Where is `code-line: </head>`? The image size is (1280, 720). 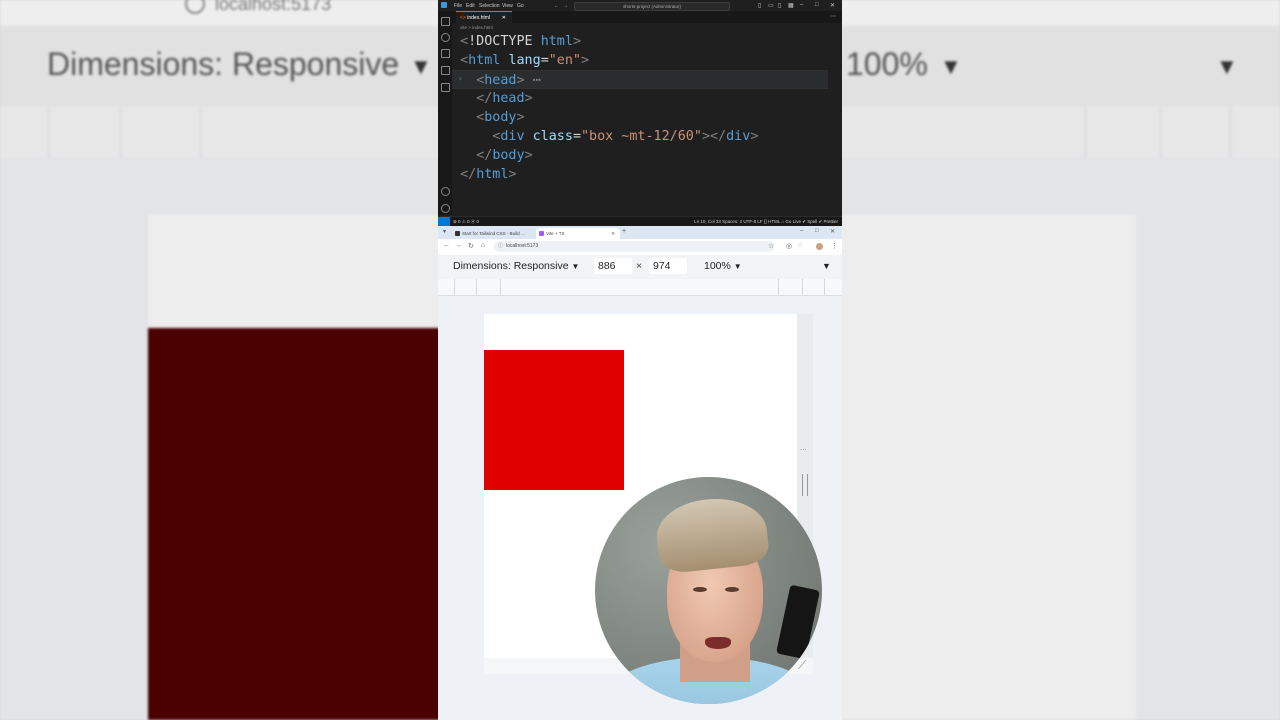 code-line: </head> is located at coordinates (492, 98).